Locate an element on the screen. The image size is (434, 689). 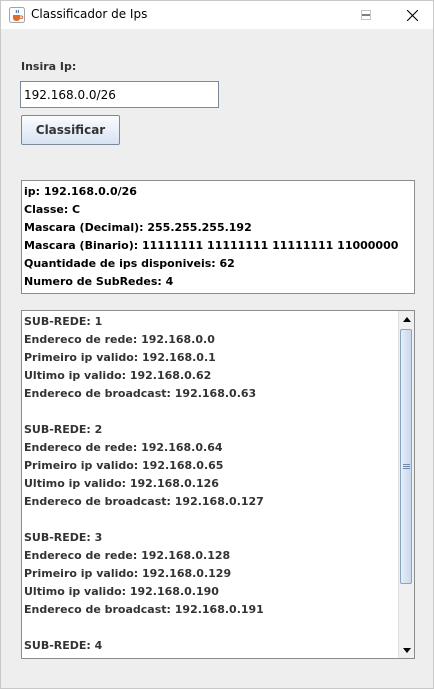
maximize-button is located at coordinates (366, 15).